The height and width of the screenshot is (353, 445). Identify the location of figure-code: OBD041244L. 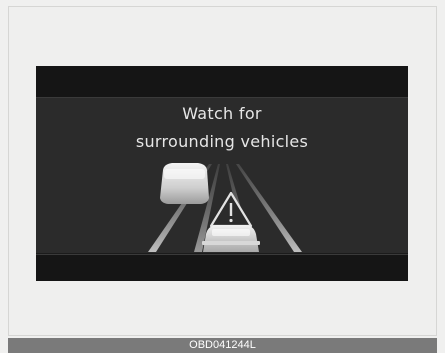
(222, 345).